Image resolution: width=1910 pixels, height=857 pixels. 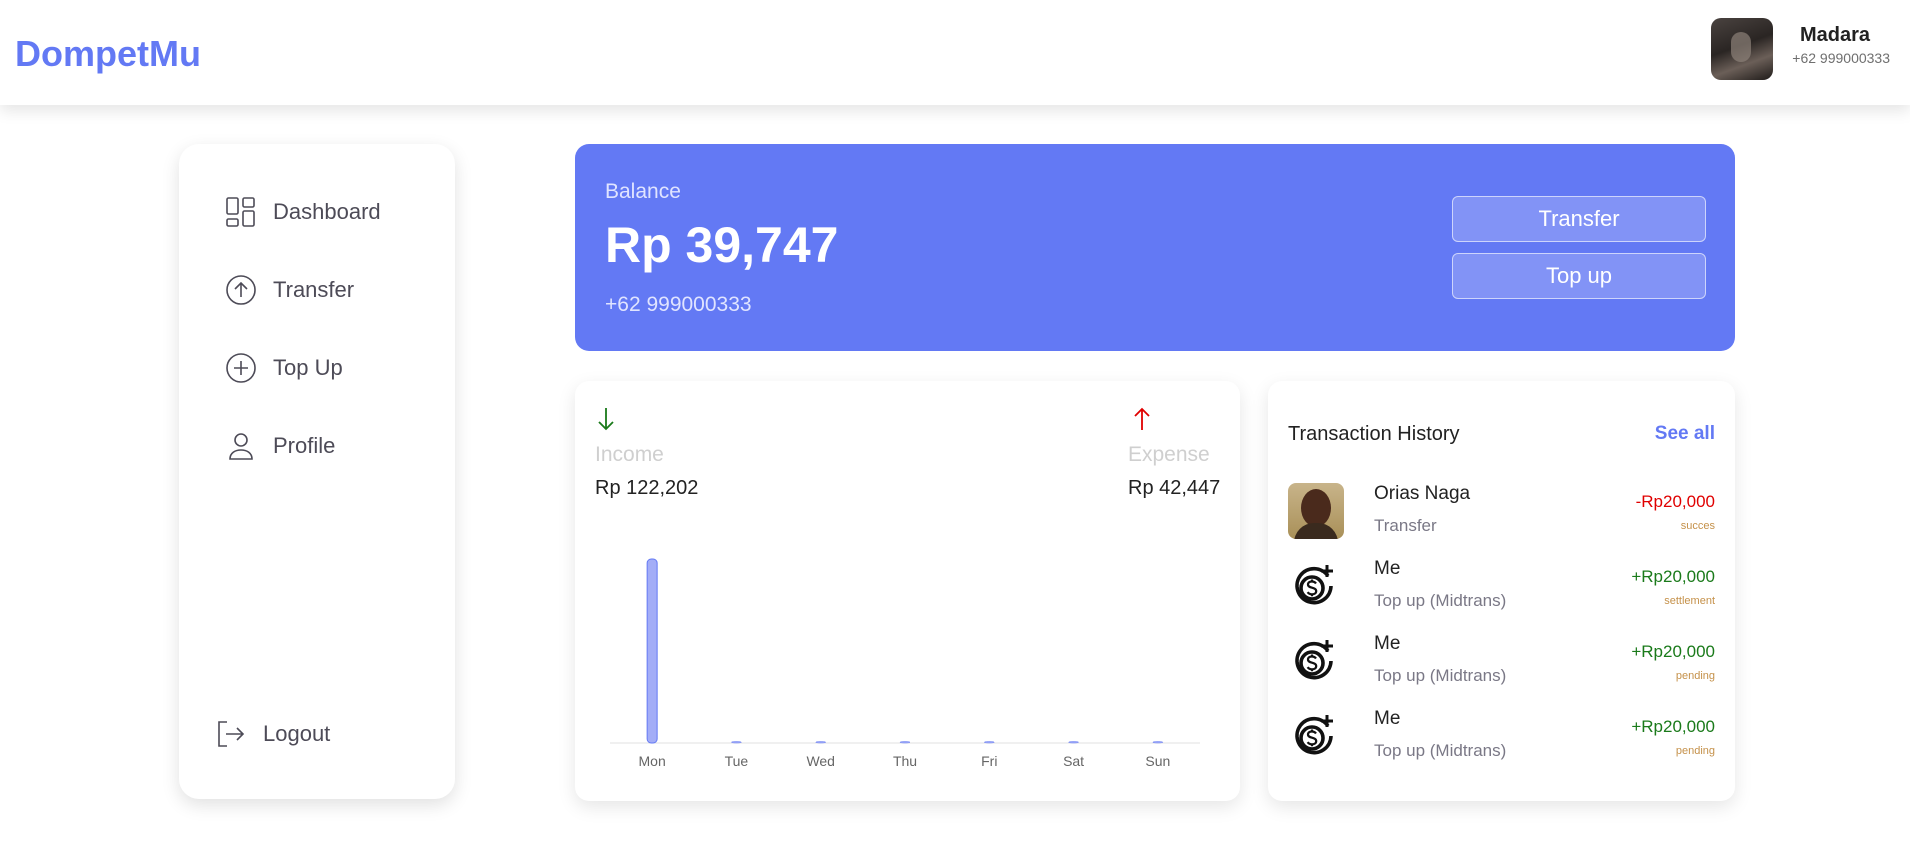 I want to click on income-label: Income, so click(x=629, y=454).